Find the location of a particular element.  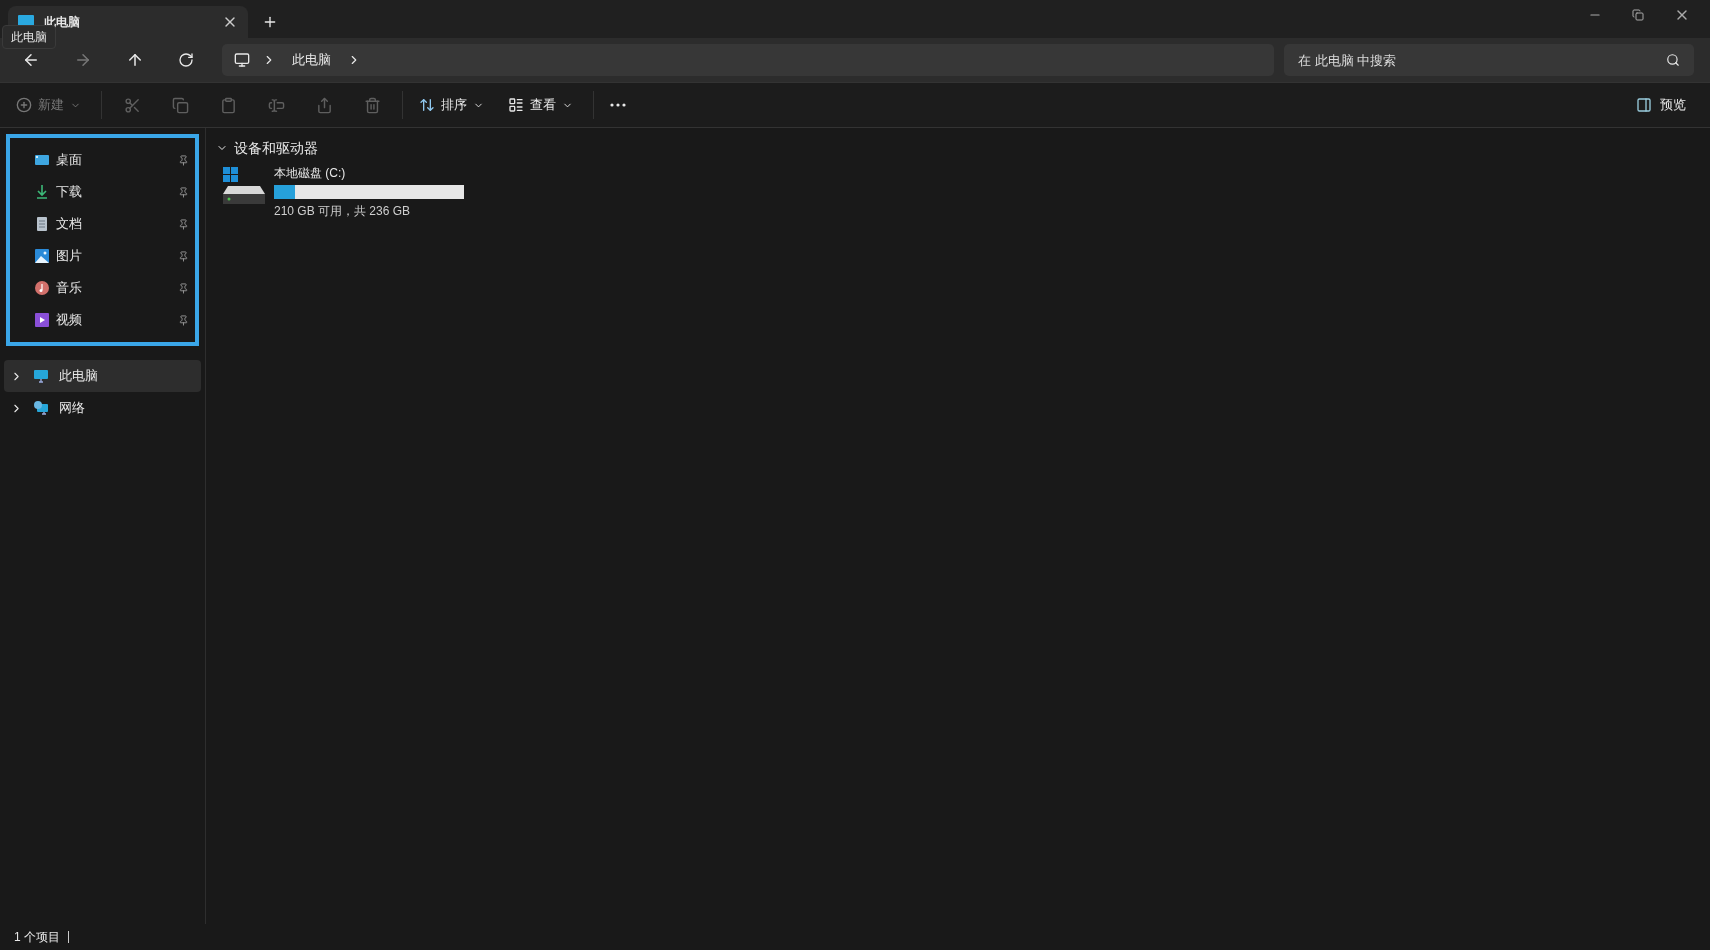

download-arrow-icon is located at coordinates (42, 192).